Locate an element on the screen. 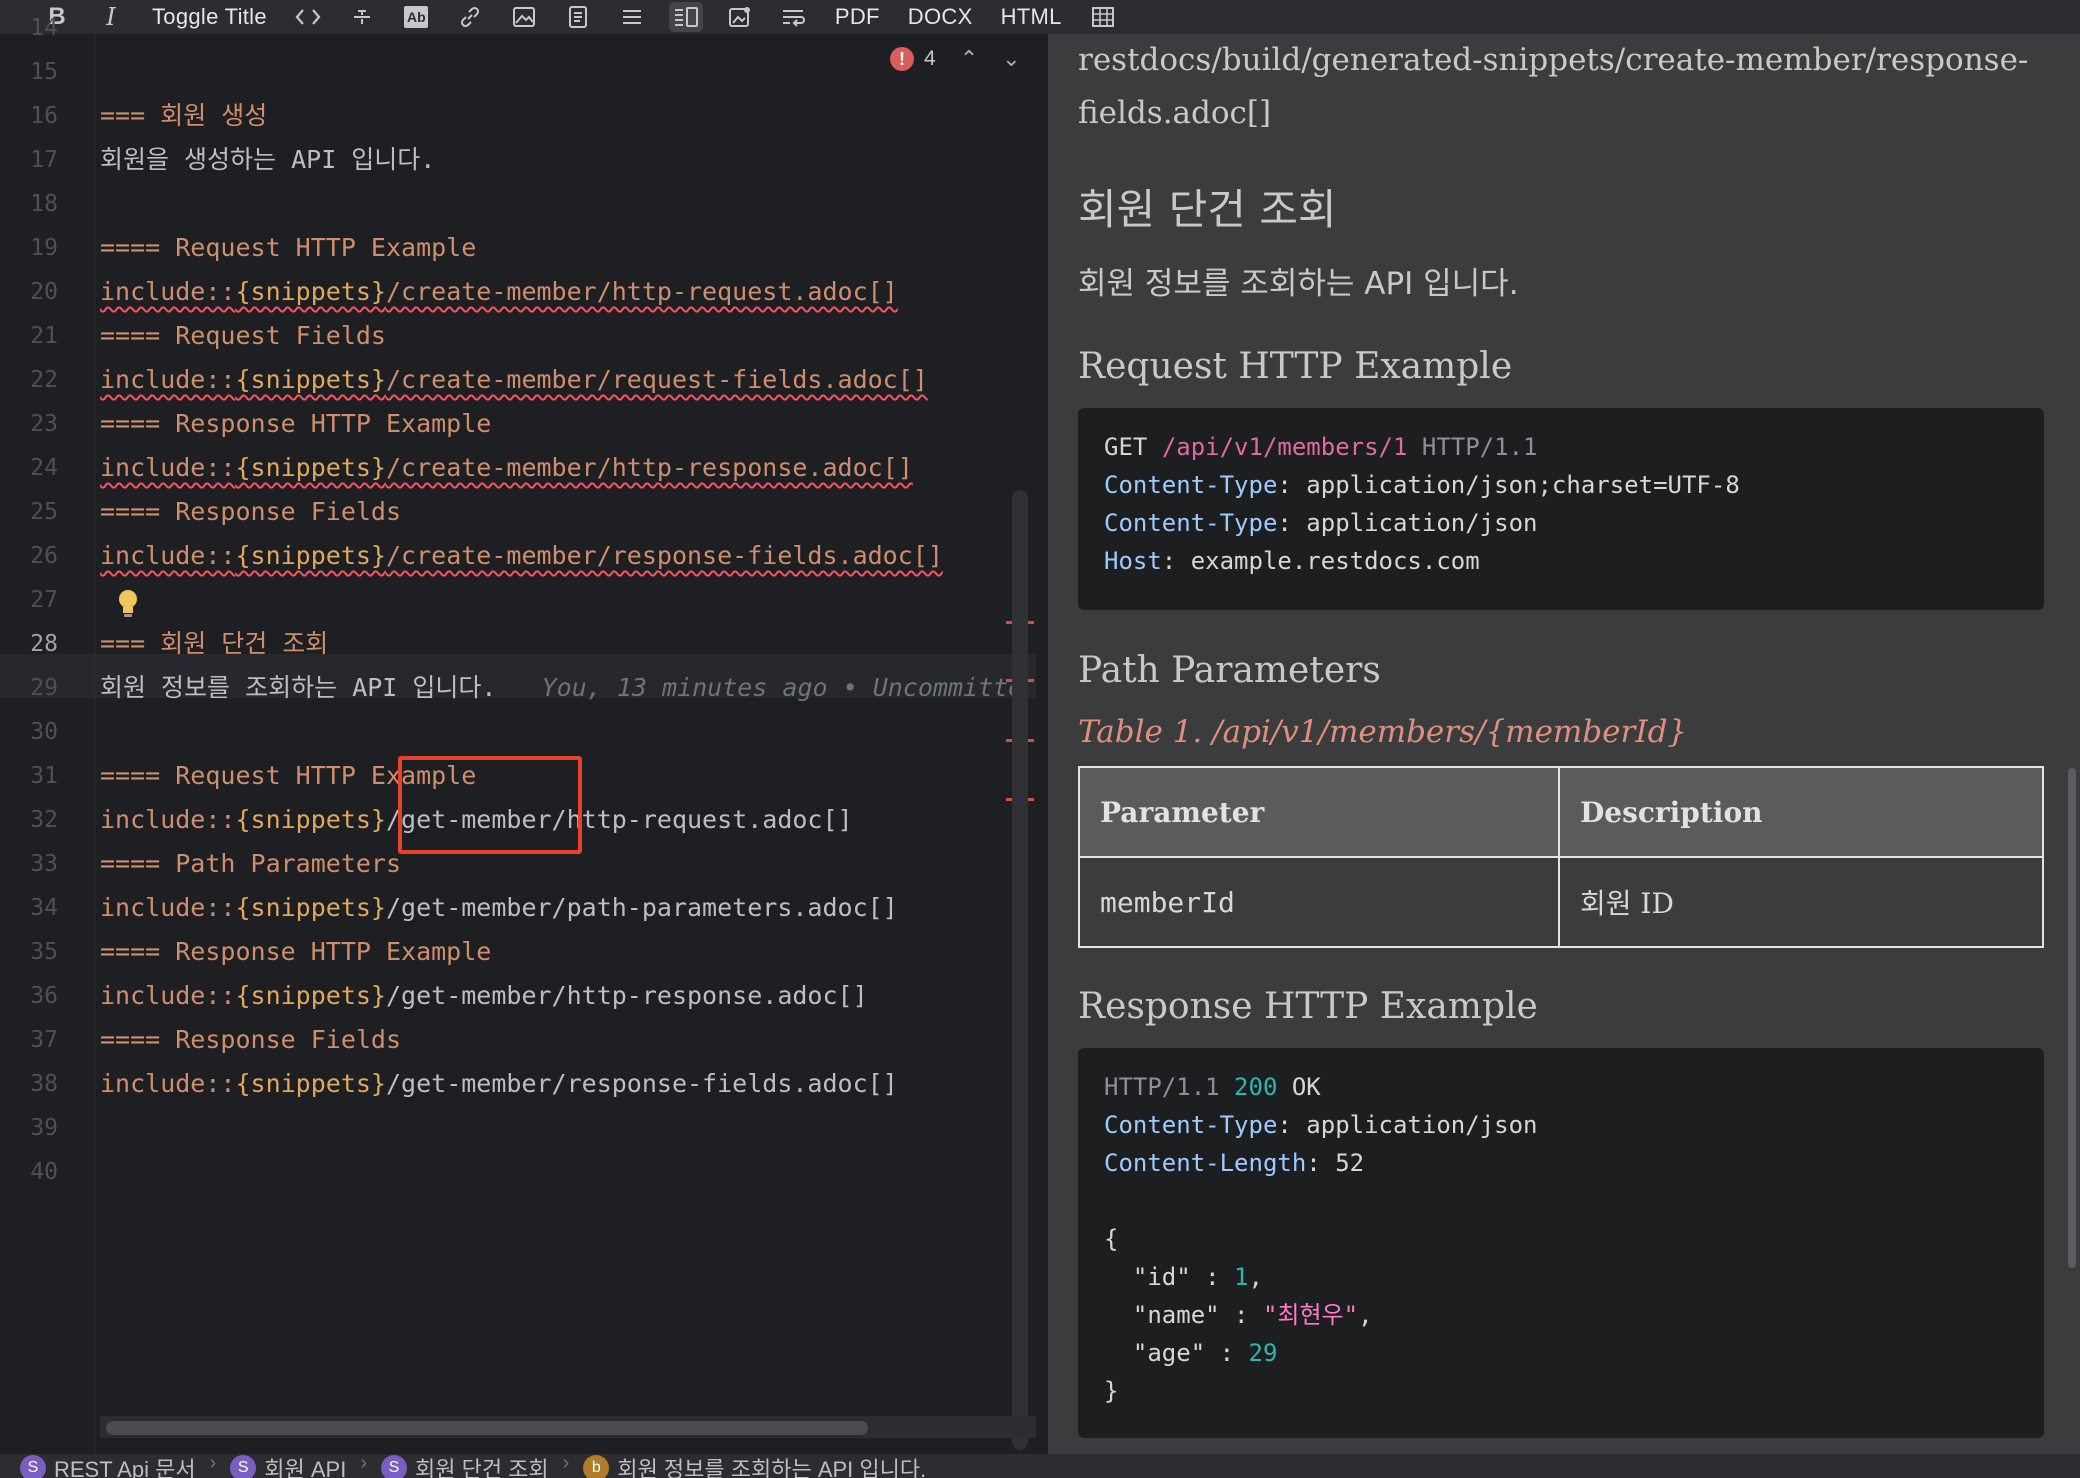 The height and width of the screenshot is (1478, 2080). toggle-title-button: Toggle Title is located at coordinates (209, 17).